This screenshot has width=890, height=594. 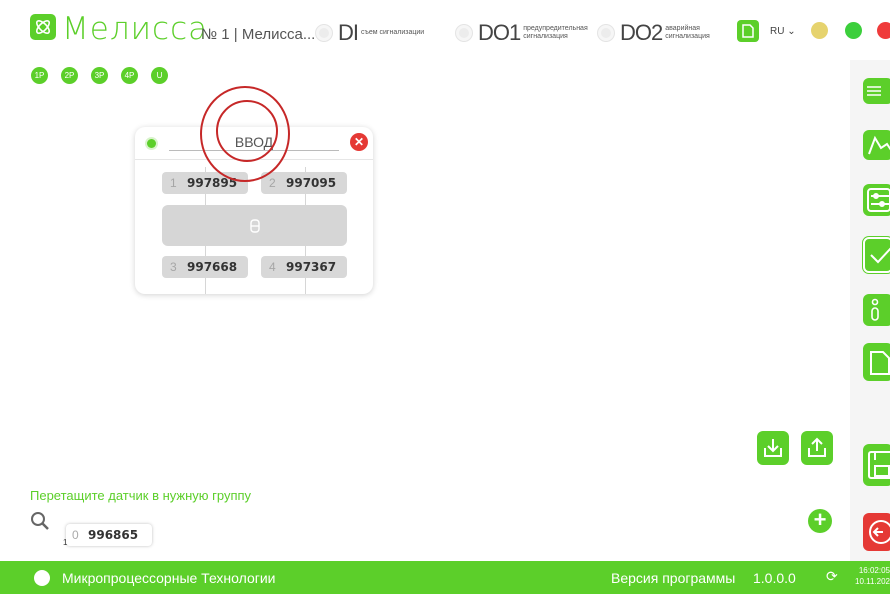 I want to click on close-icon: ✕, so click(x=359, y=142).